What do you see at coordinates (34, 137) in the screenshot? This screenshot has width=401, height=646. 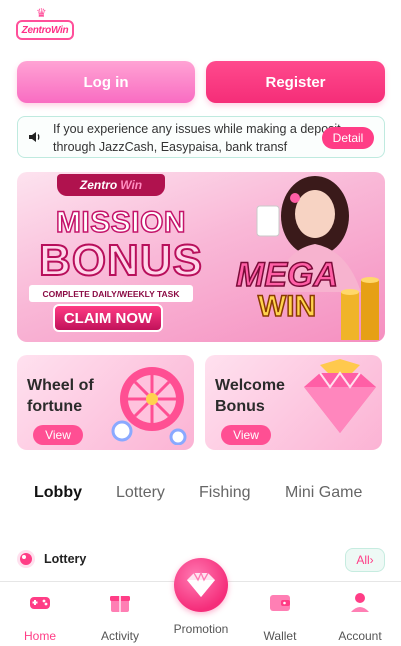 I see `speaker-icon` at bounding box center [34, 137].